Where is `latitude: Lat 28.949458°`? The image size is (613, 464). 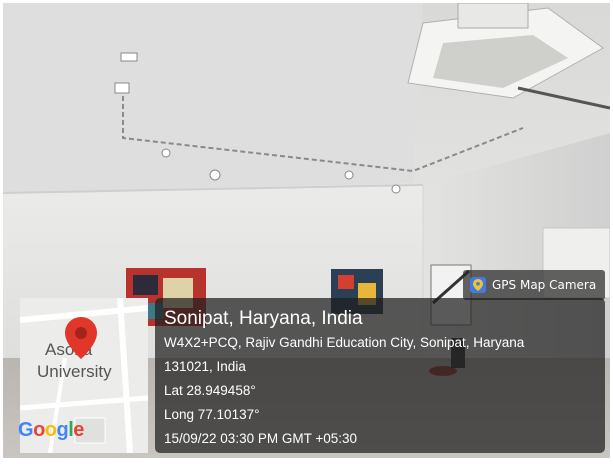 latitude: Lat 28.949458° is located at coordinates (210, 390).